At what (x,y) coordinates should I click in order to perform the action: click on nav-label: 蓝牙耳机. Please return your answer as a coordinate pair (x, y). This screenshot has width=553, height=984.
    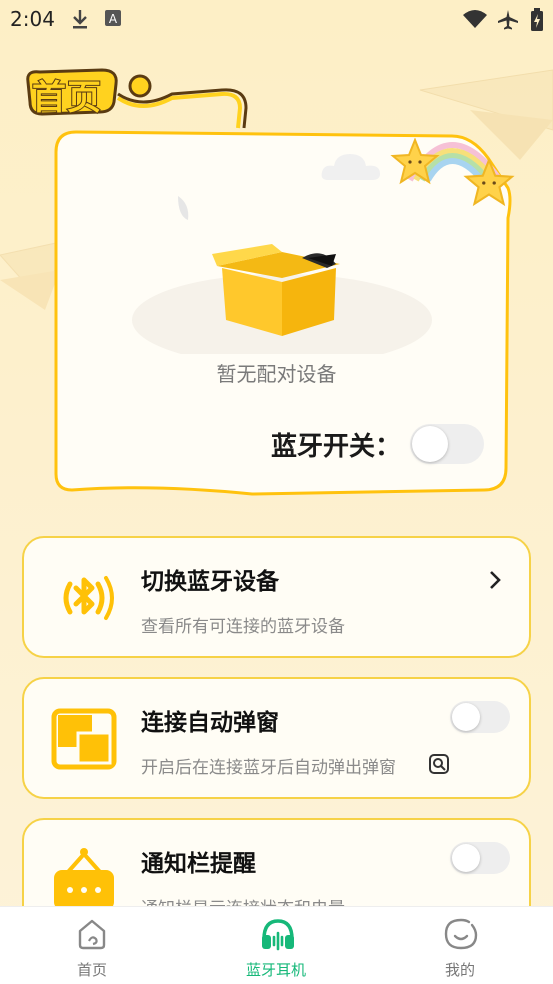
    Looking at the image, I should click on (275, 970).